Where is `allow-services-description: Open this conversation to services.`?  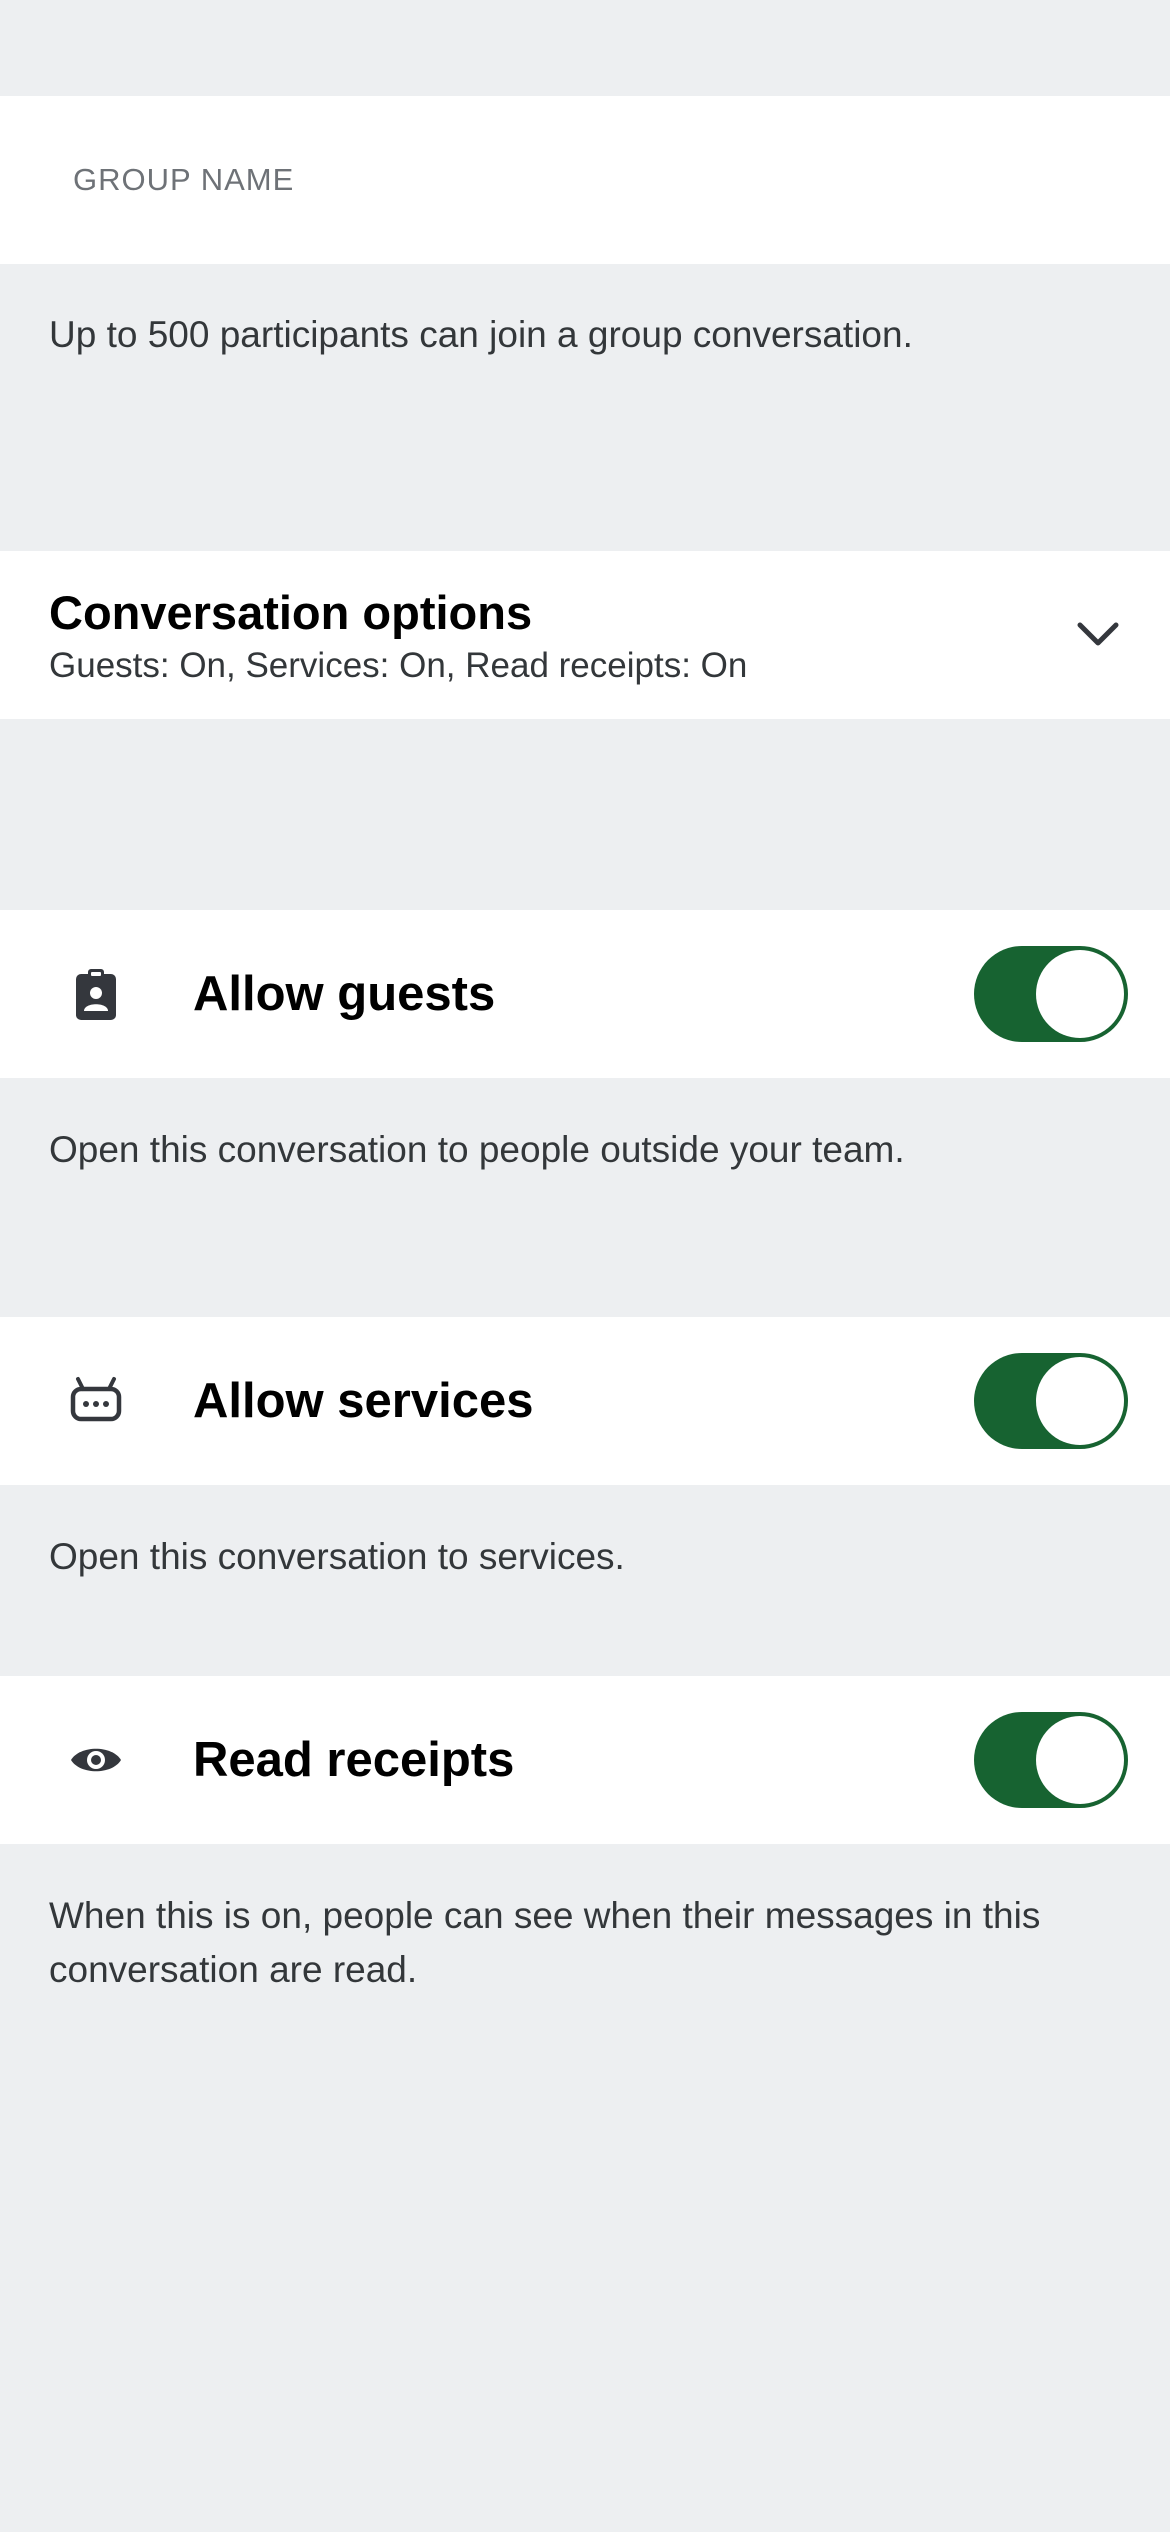 allow-services-description: Open this conversation to services. is located at coordinates (337, 1556).